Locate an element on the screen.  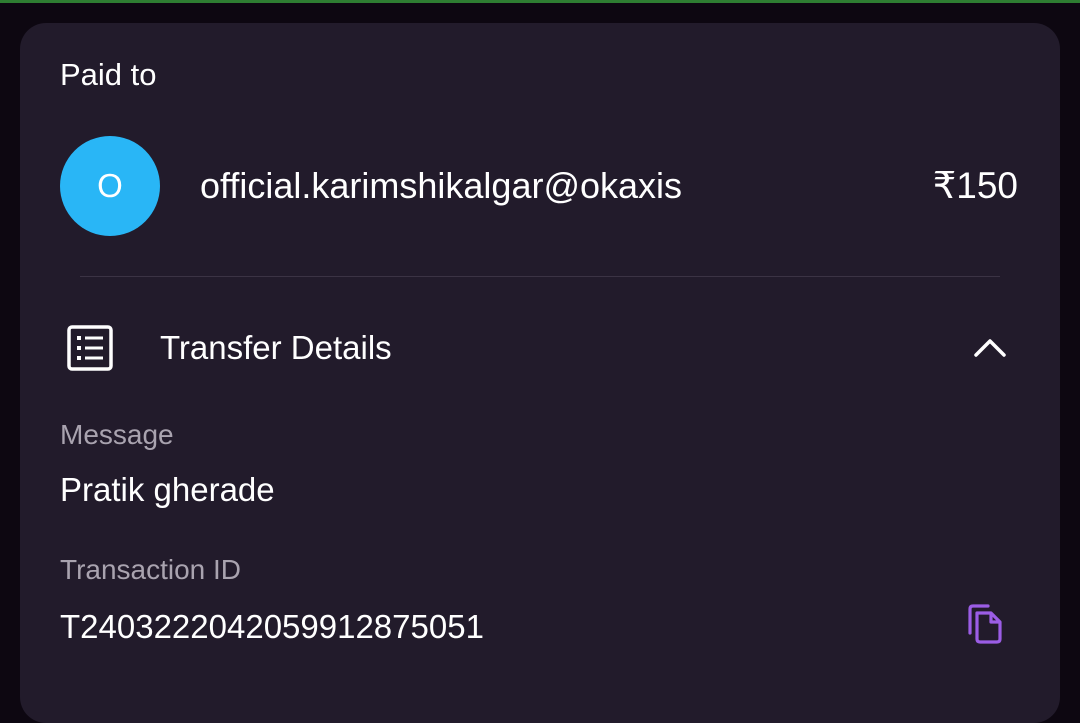
avatar-initial: O is located at coordinates (110, 185).